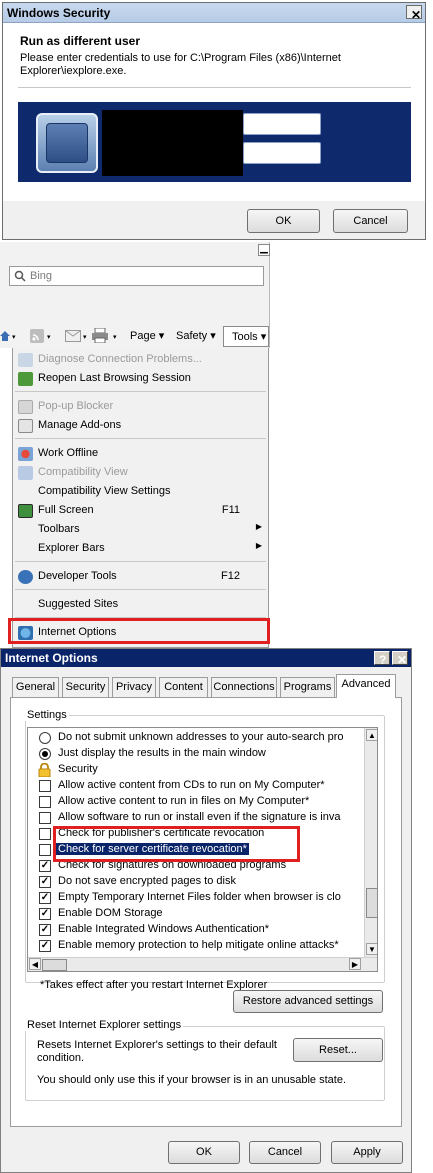 The image size is (433, 1173). What do you see at coordinates (100, 335) in the screenshot?
I see `print-icon` at bounding box center [100, 335].